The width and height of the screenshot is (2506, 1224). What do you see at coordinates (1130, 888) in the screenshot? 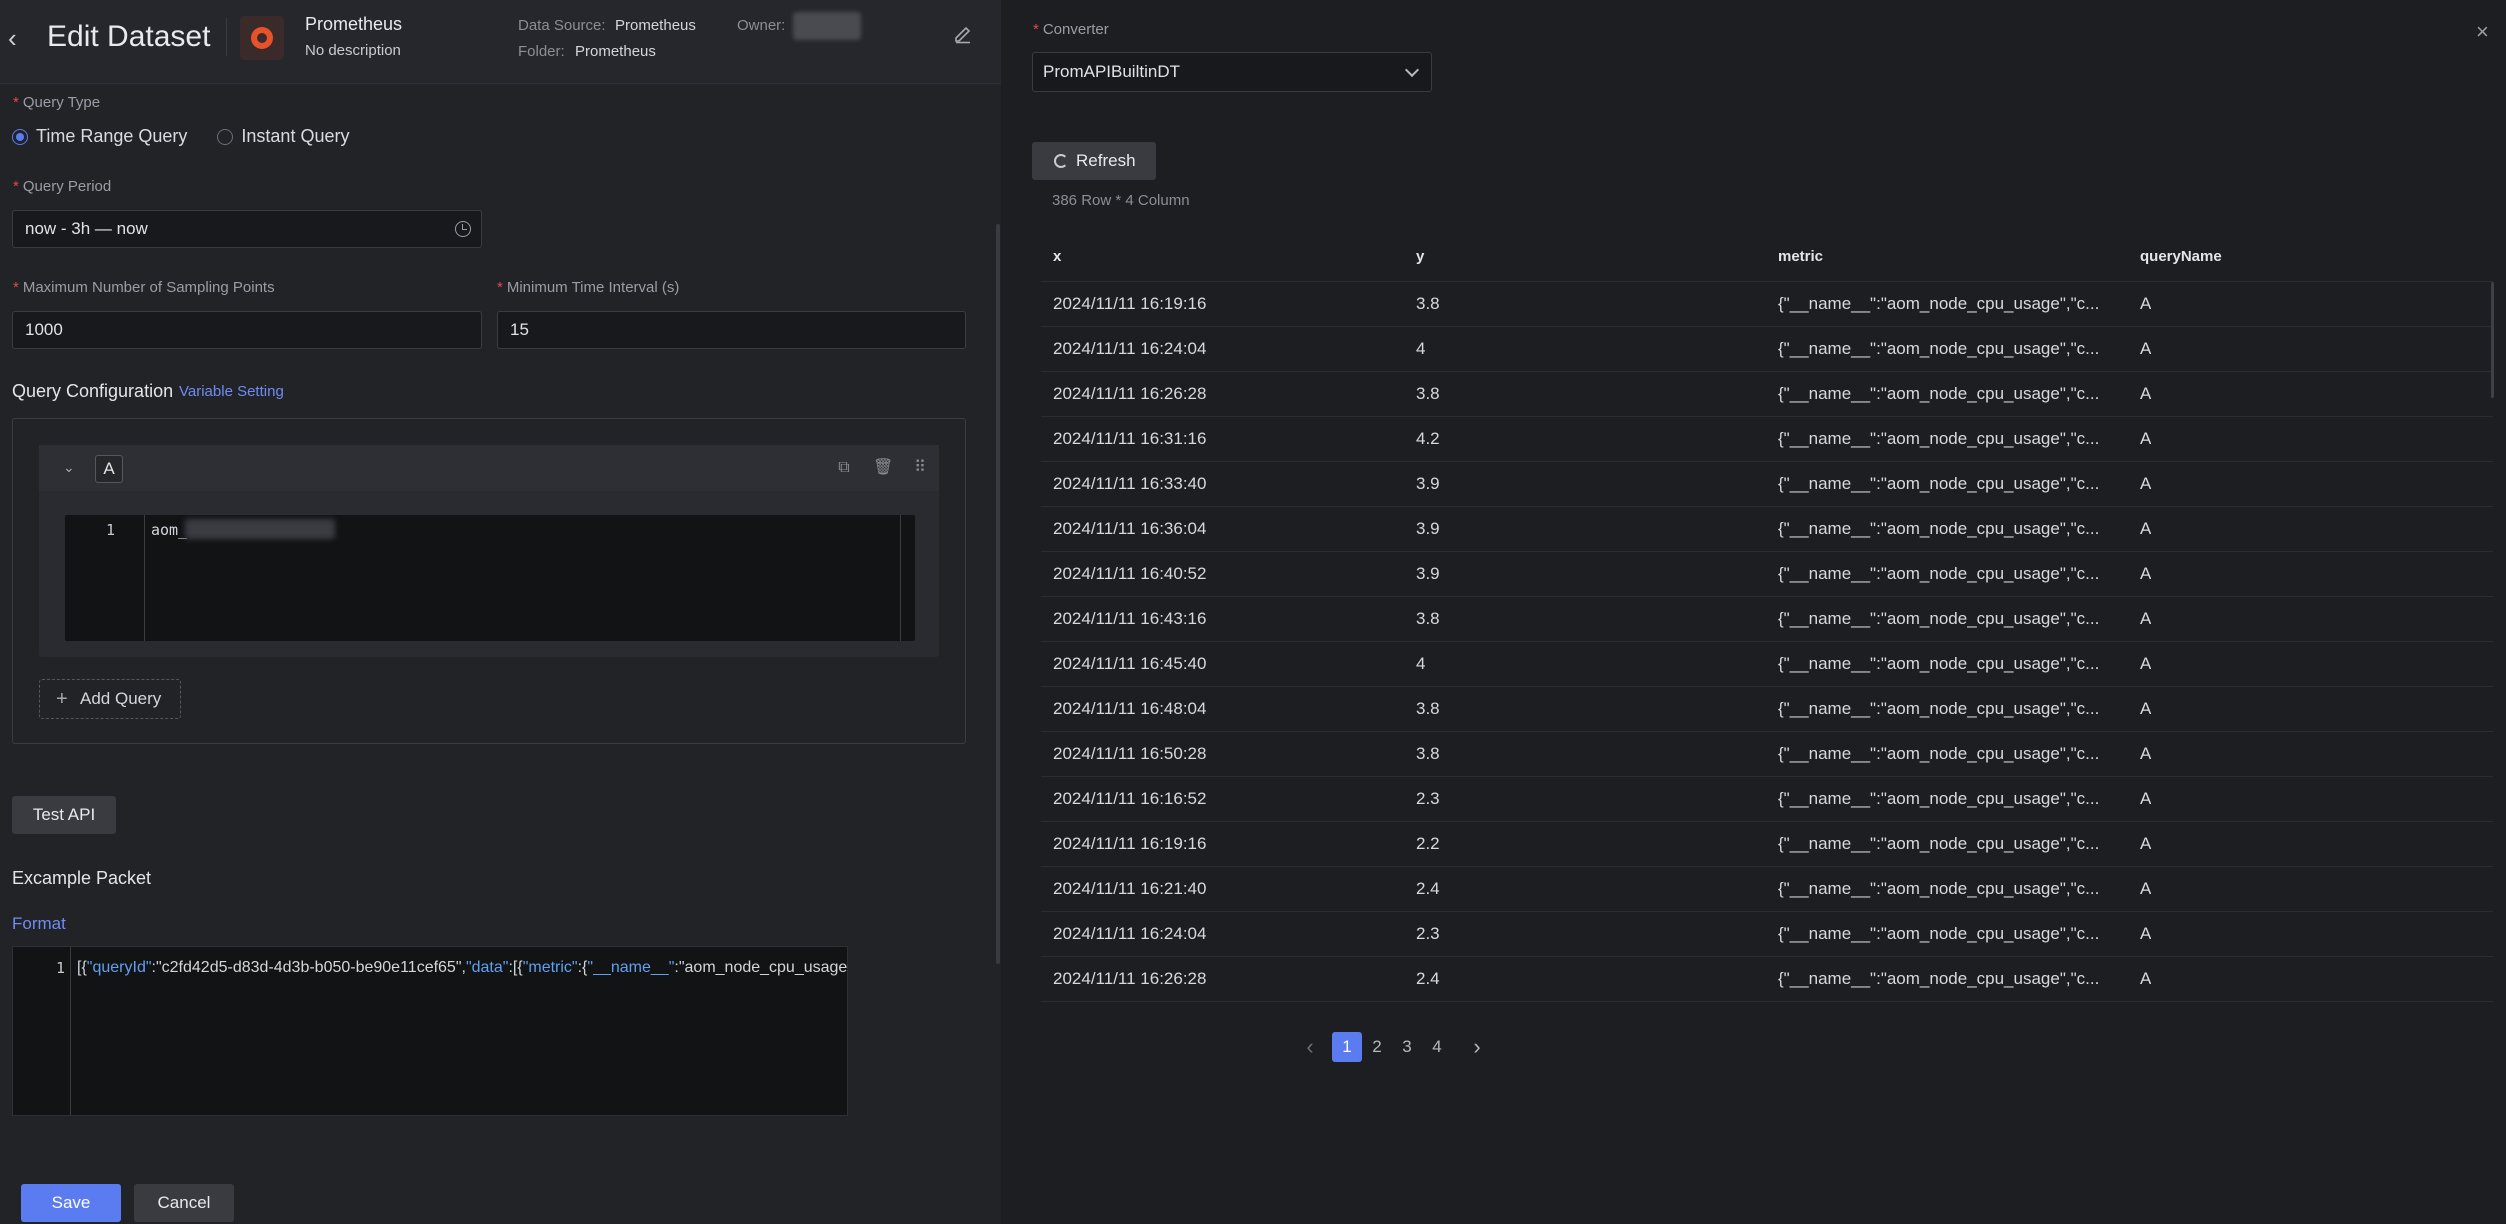
I see `table-cell-x: 2024/11/11 16:21:40` at bounding box center [1130, 888].